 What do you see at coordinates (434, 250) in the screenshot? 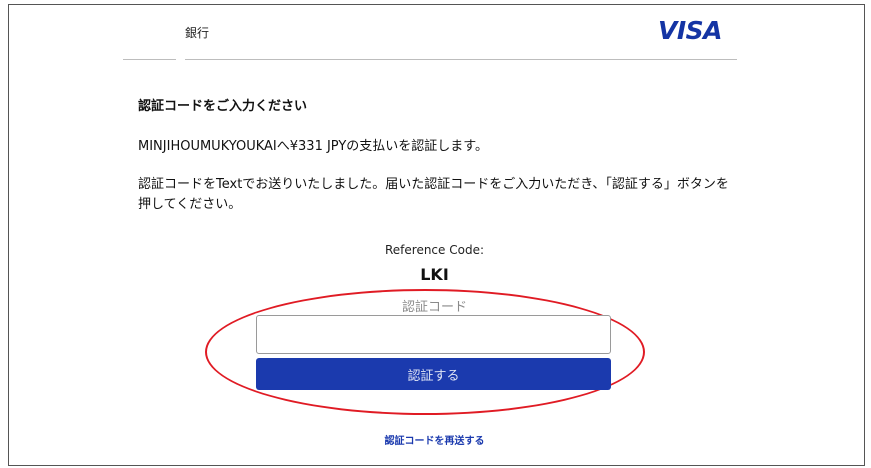
I see `reference-code-label: Reference Code:` at bounding box center [434, 250].